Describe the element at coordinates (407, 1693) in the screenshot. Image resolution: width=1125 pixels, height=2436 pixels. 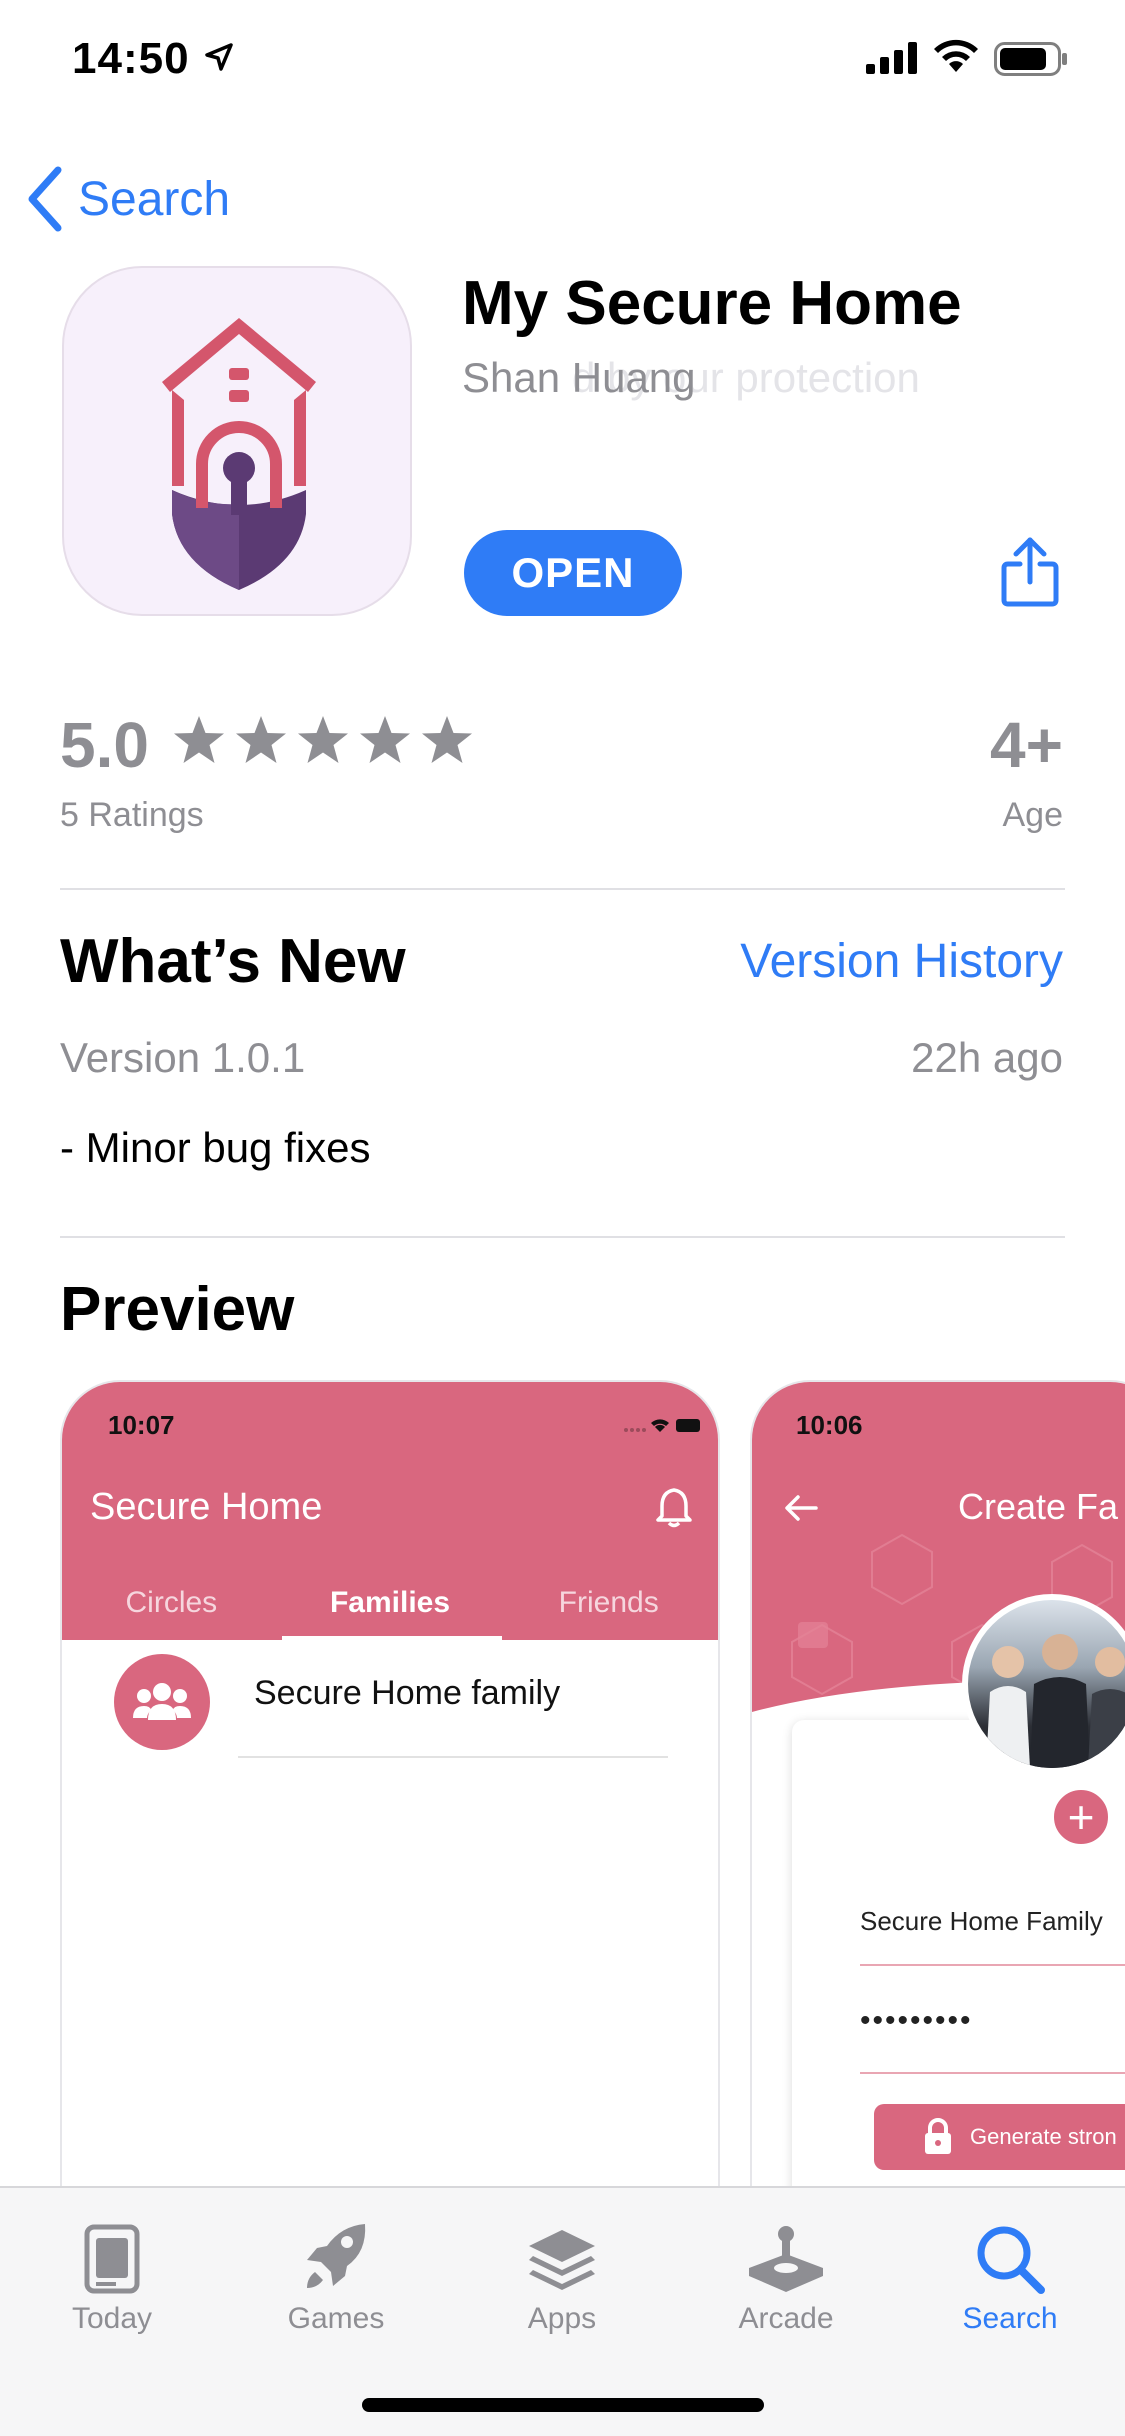
I see `preview-list-item: Secure Home family` at that location.